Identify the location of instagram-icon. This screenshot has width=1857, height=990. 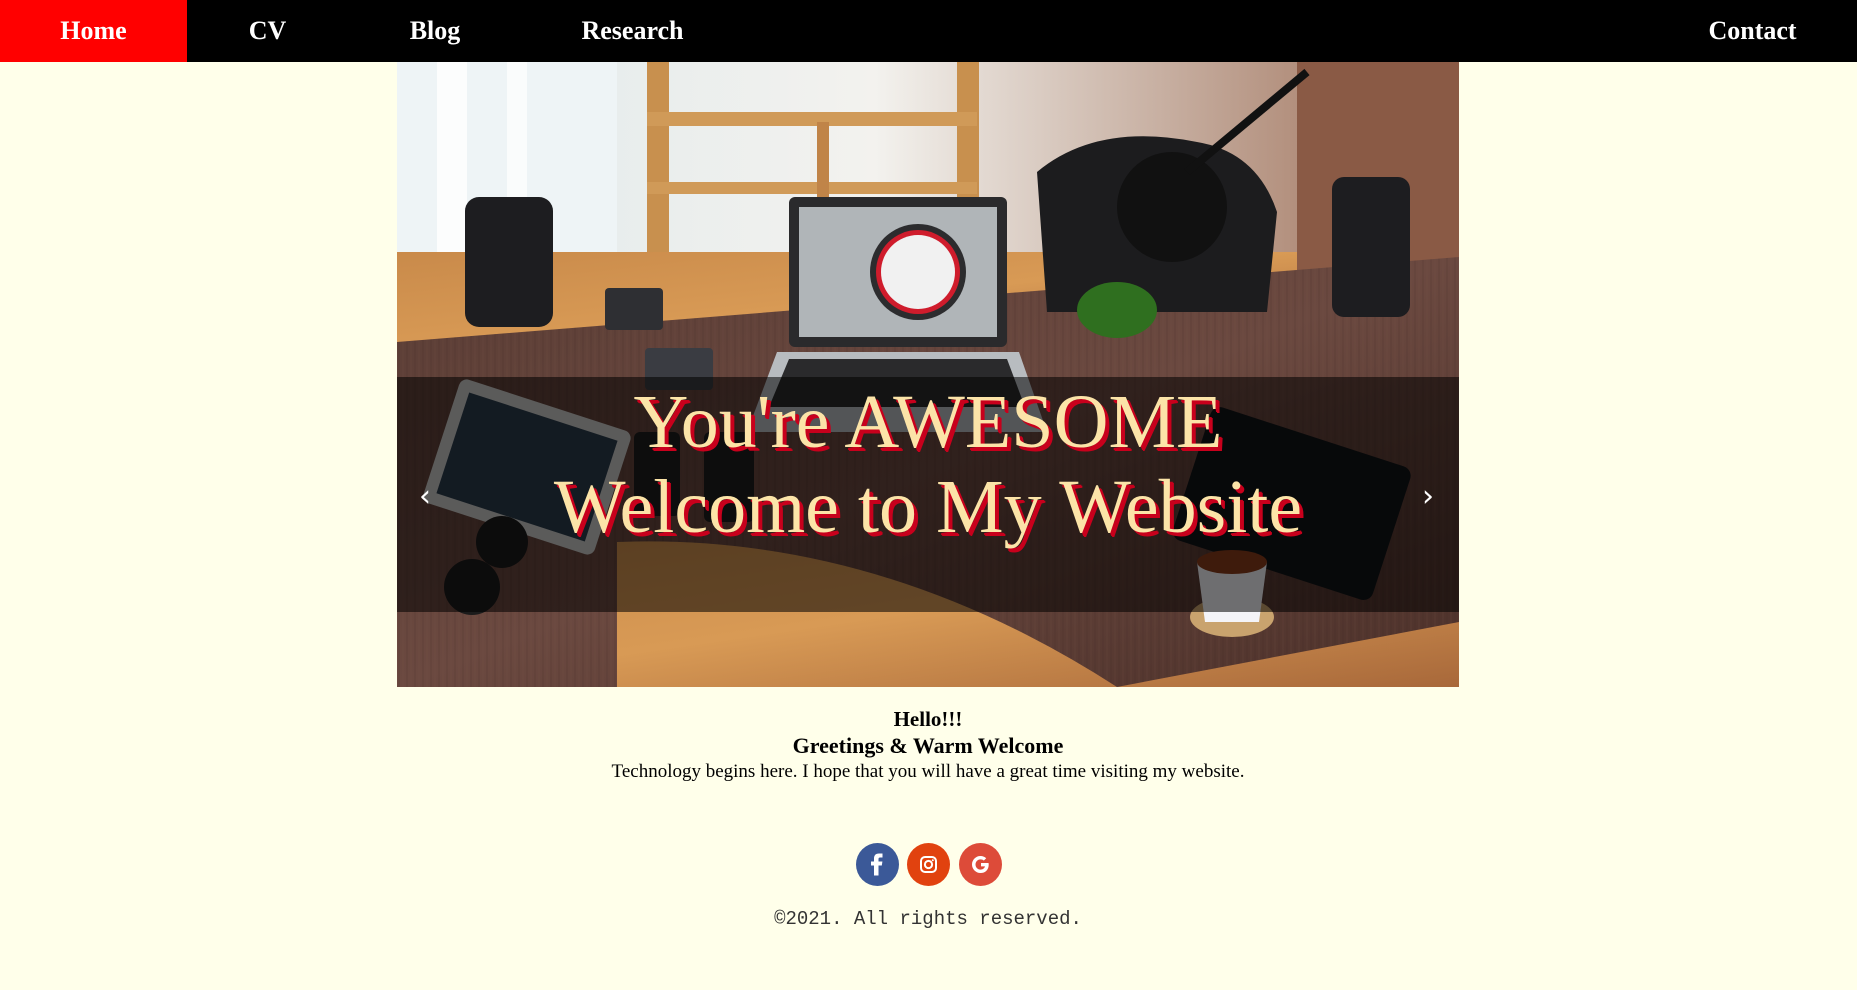
(928, 864).